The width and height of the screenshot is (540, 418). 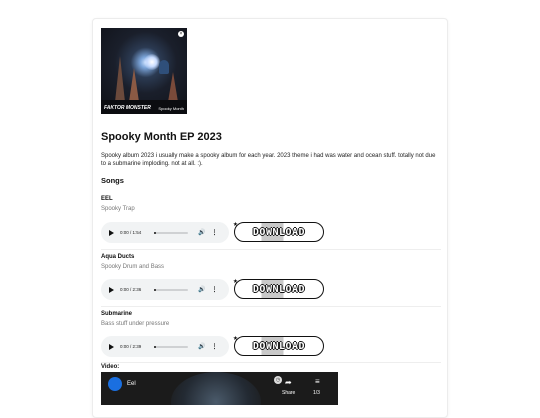 I want to click on song-genre: Spooky Drum and Bass, so click(x=133, y=267).